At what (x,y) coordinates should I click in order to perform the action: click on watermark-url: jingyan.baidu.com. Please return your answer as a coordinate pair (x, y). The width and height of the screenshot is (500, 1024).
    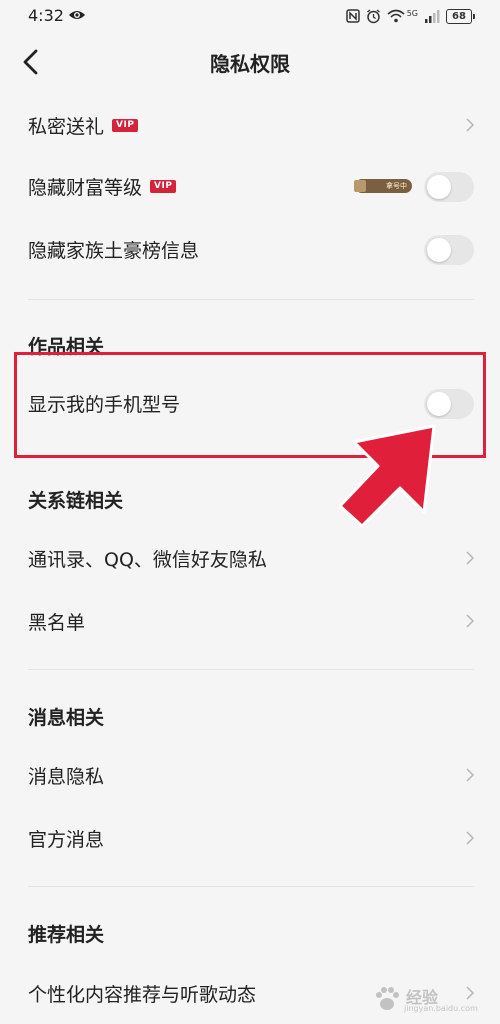
    Looking at the image, I should click on (441, 1008).